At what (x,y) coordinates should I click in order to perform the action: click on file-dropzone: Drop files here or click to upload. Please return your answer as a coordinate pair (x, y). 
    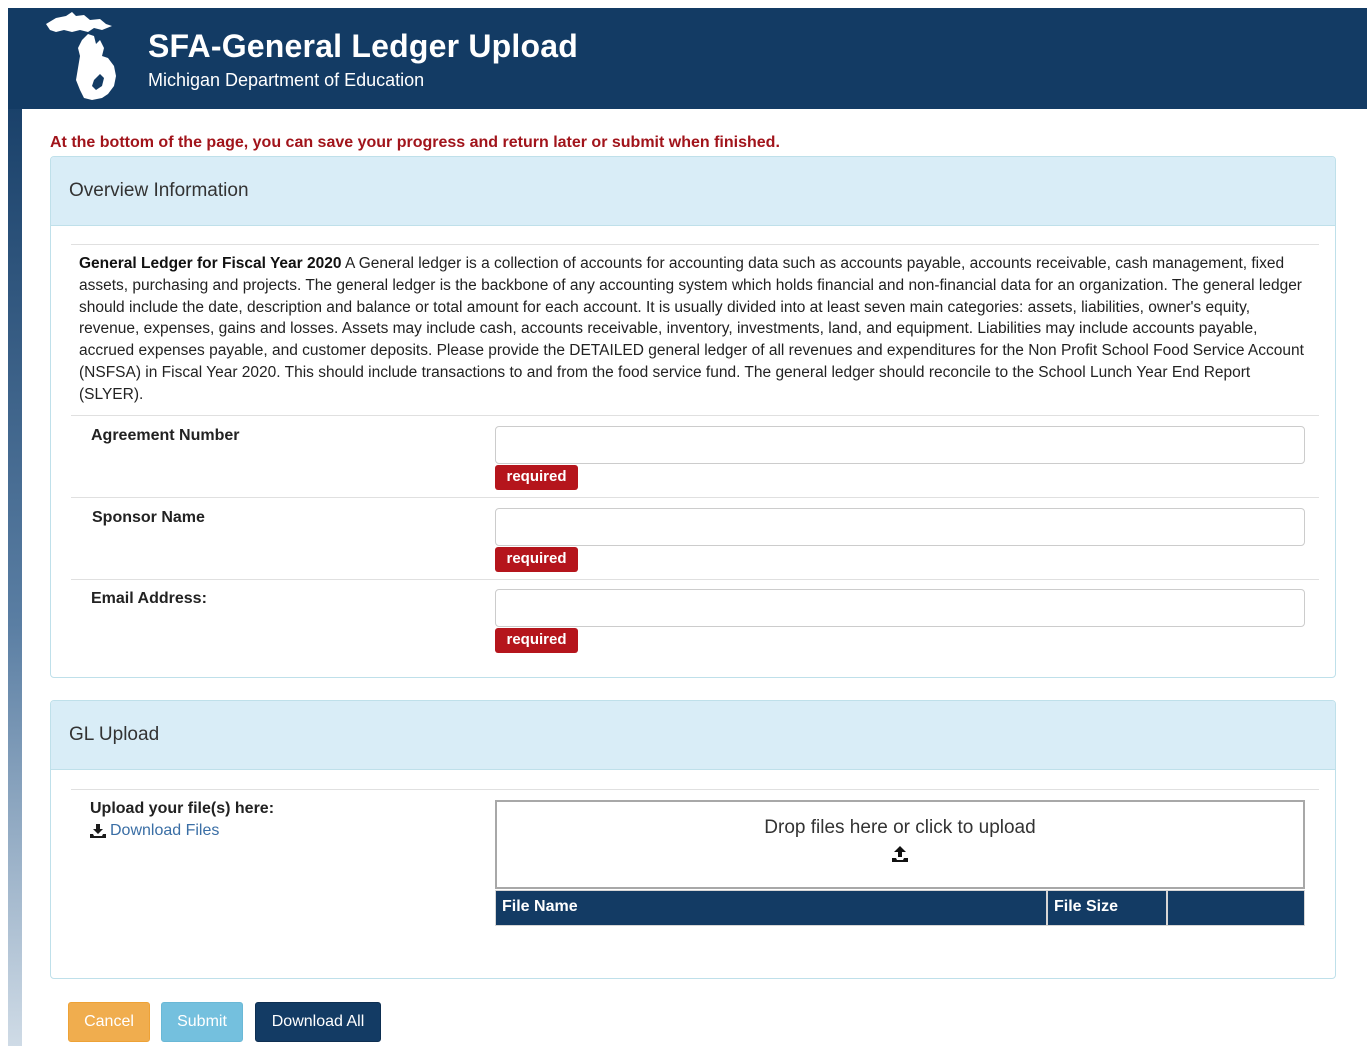
    Looking at the image, I should click on (900, 844).